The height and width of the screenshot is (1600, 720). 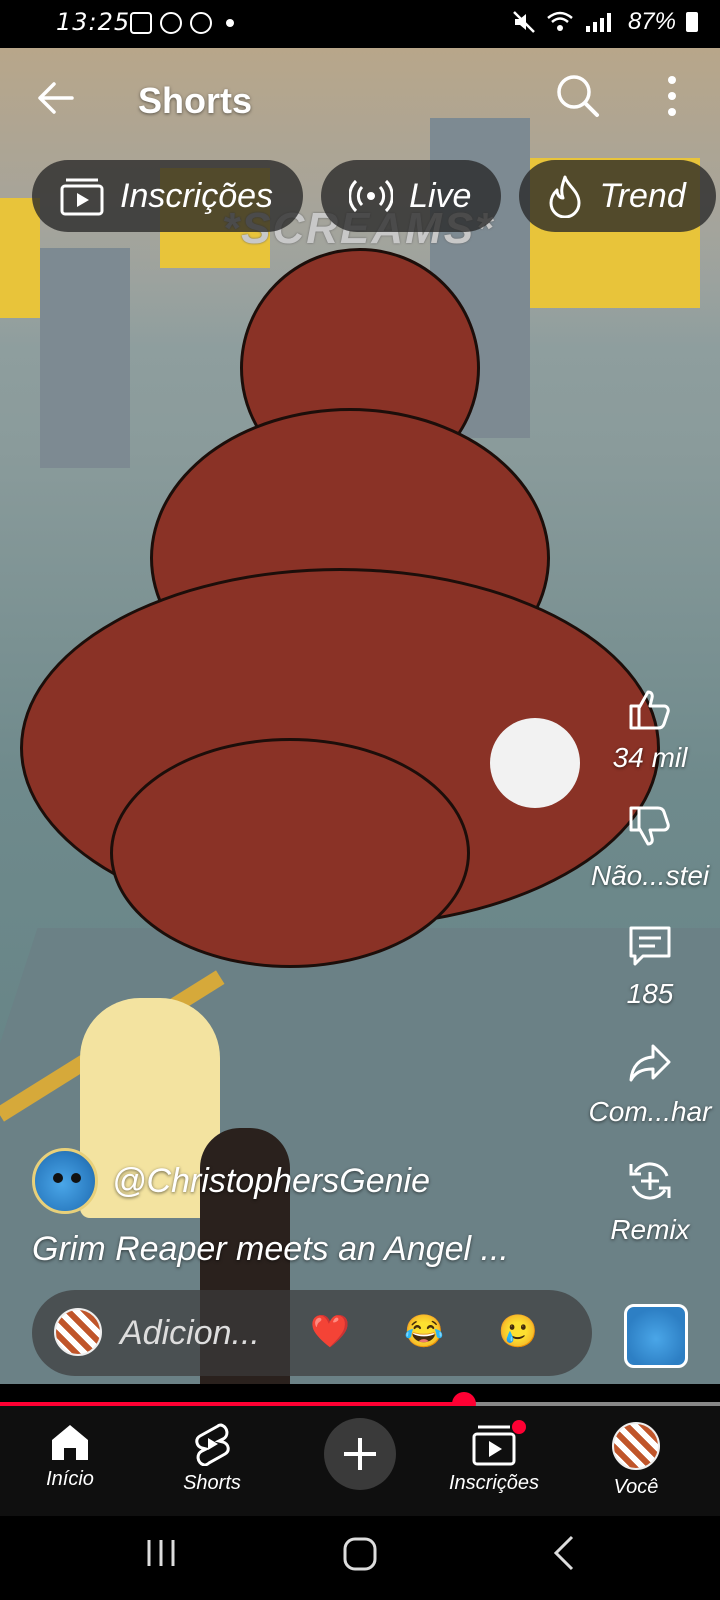 I want to click on trending-icon, so click(x=565, y=196).